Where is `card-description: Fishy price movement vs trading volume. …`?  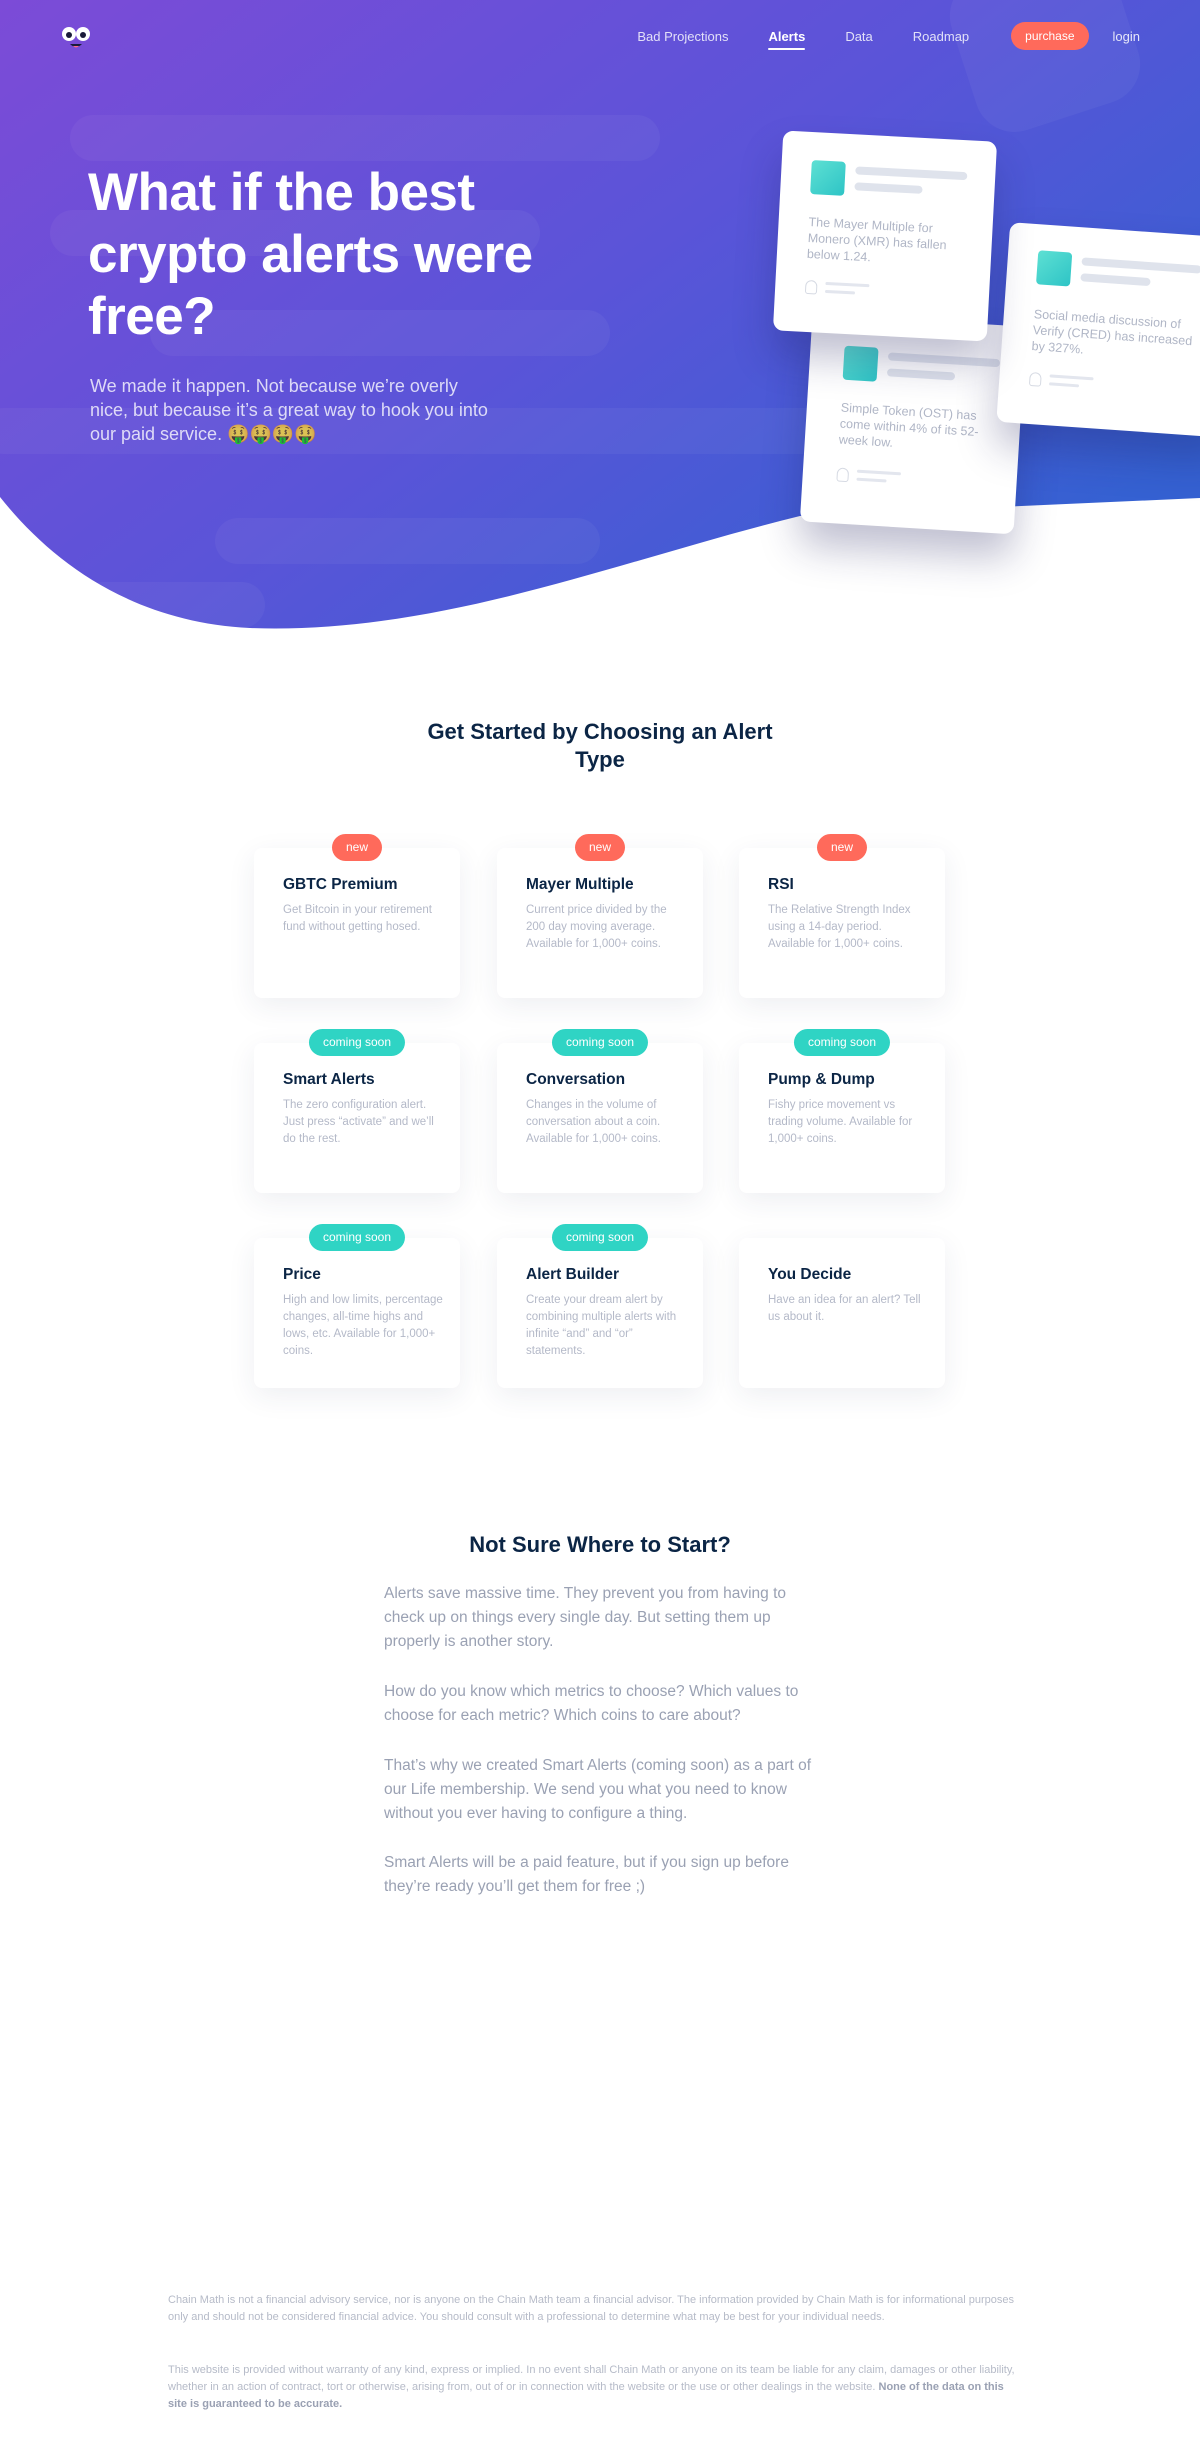
card-description: Fishy price movement vs trading volume. … is located at coordinates (840, 1122).